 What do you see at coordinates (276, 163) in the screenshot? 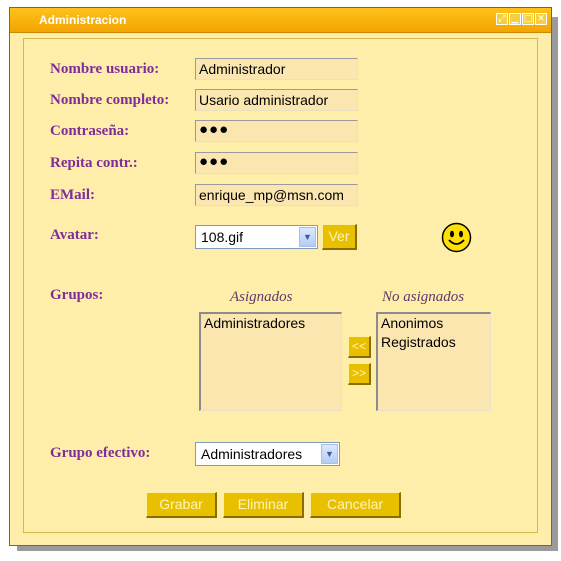
I see `password-repeat-input: ●●●` at bounding box center [276, 163].